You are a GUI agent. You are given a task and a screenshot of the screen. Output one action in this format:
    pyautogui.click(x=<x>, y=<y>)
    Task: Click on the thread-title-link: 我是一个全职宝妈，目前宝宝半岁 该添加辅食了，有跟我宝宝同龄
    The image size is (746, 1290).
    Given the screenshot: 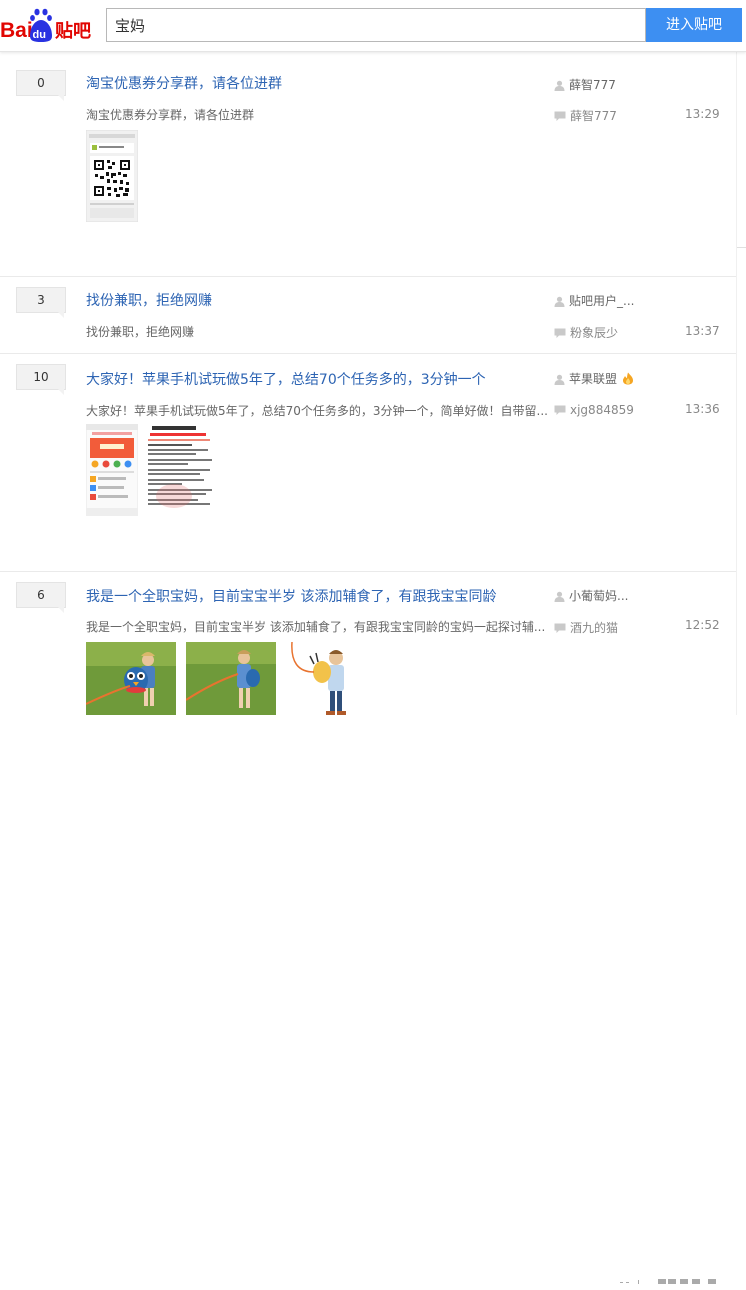 What is the action you would take?
    pyautogui.click(x=291, y=596)
    